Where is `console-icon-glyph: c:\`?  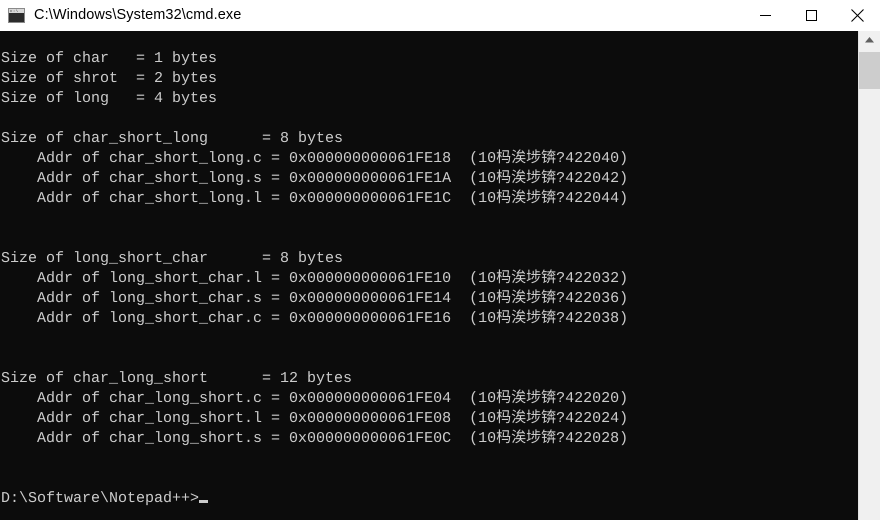 console-icon-glyph: c:\ is located at coordinates (14, 11).